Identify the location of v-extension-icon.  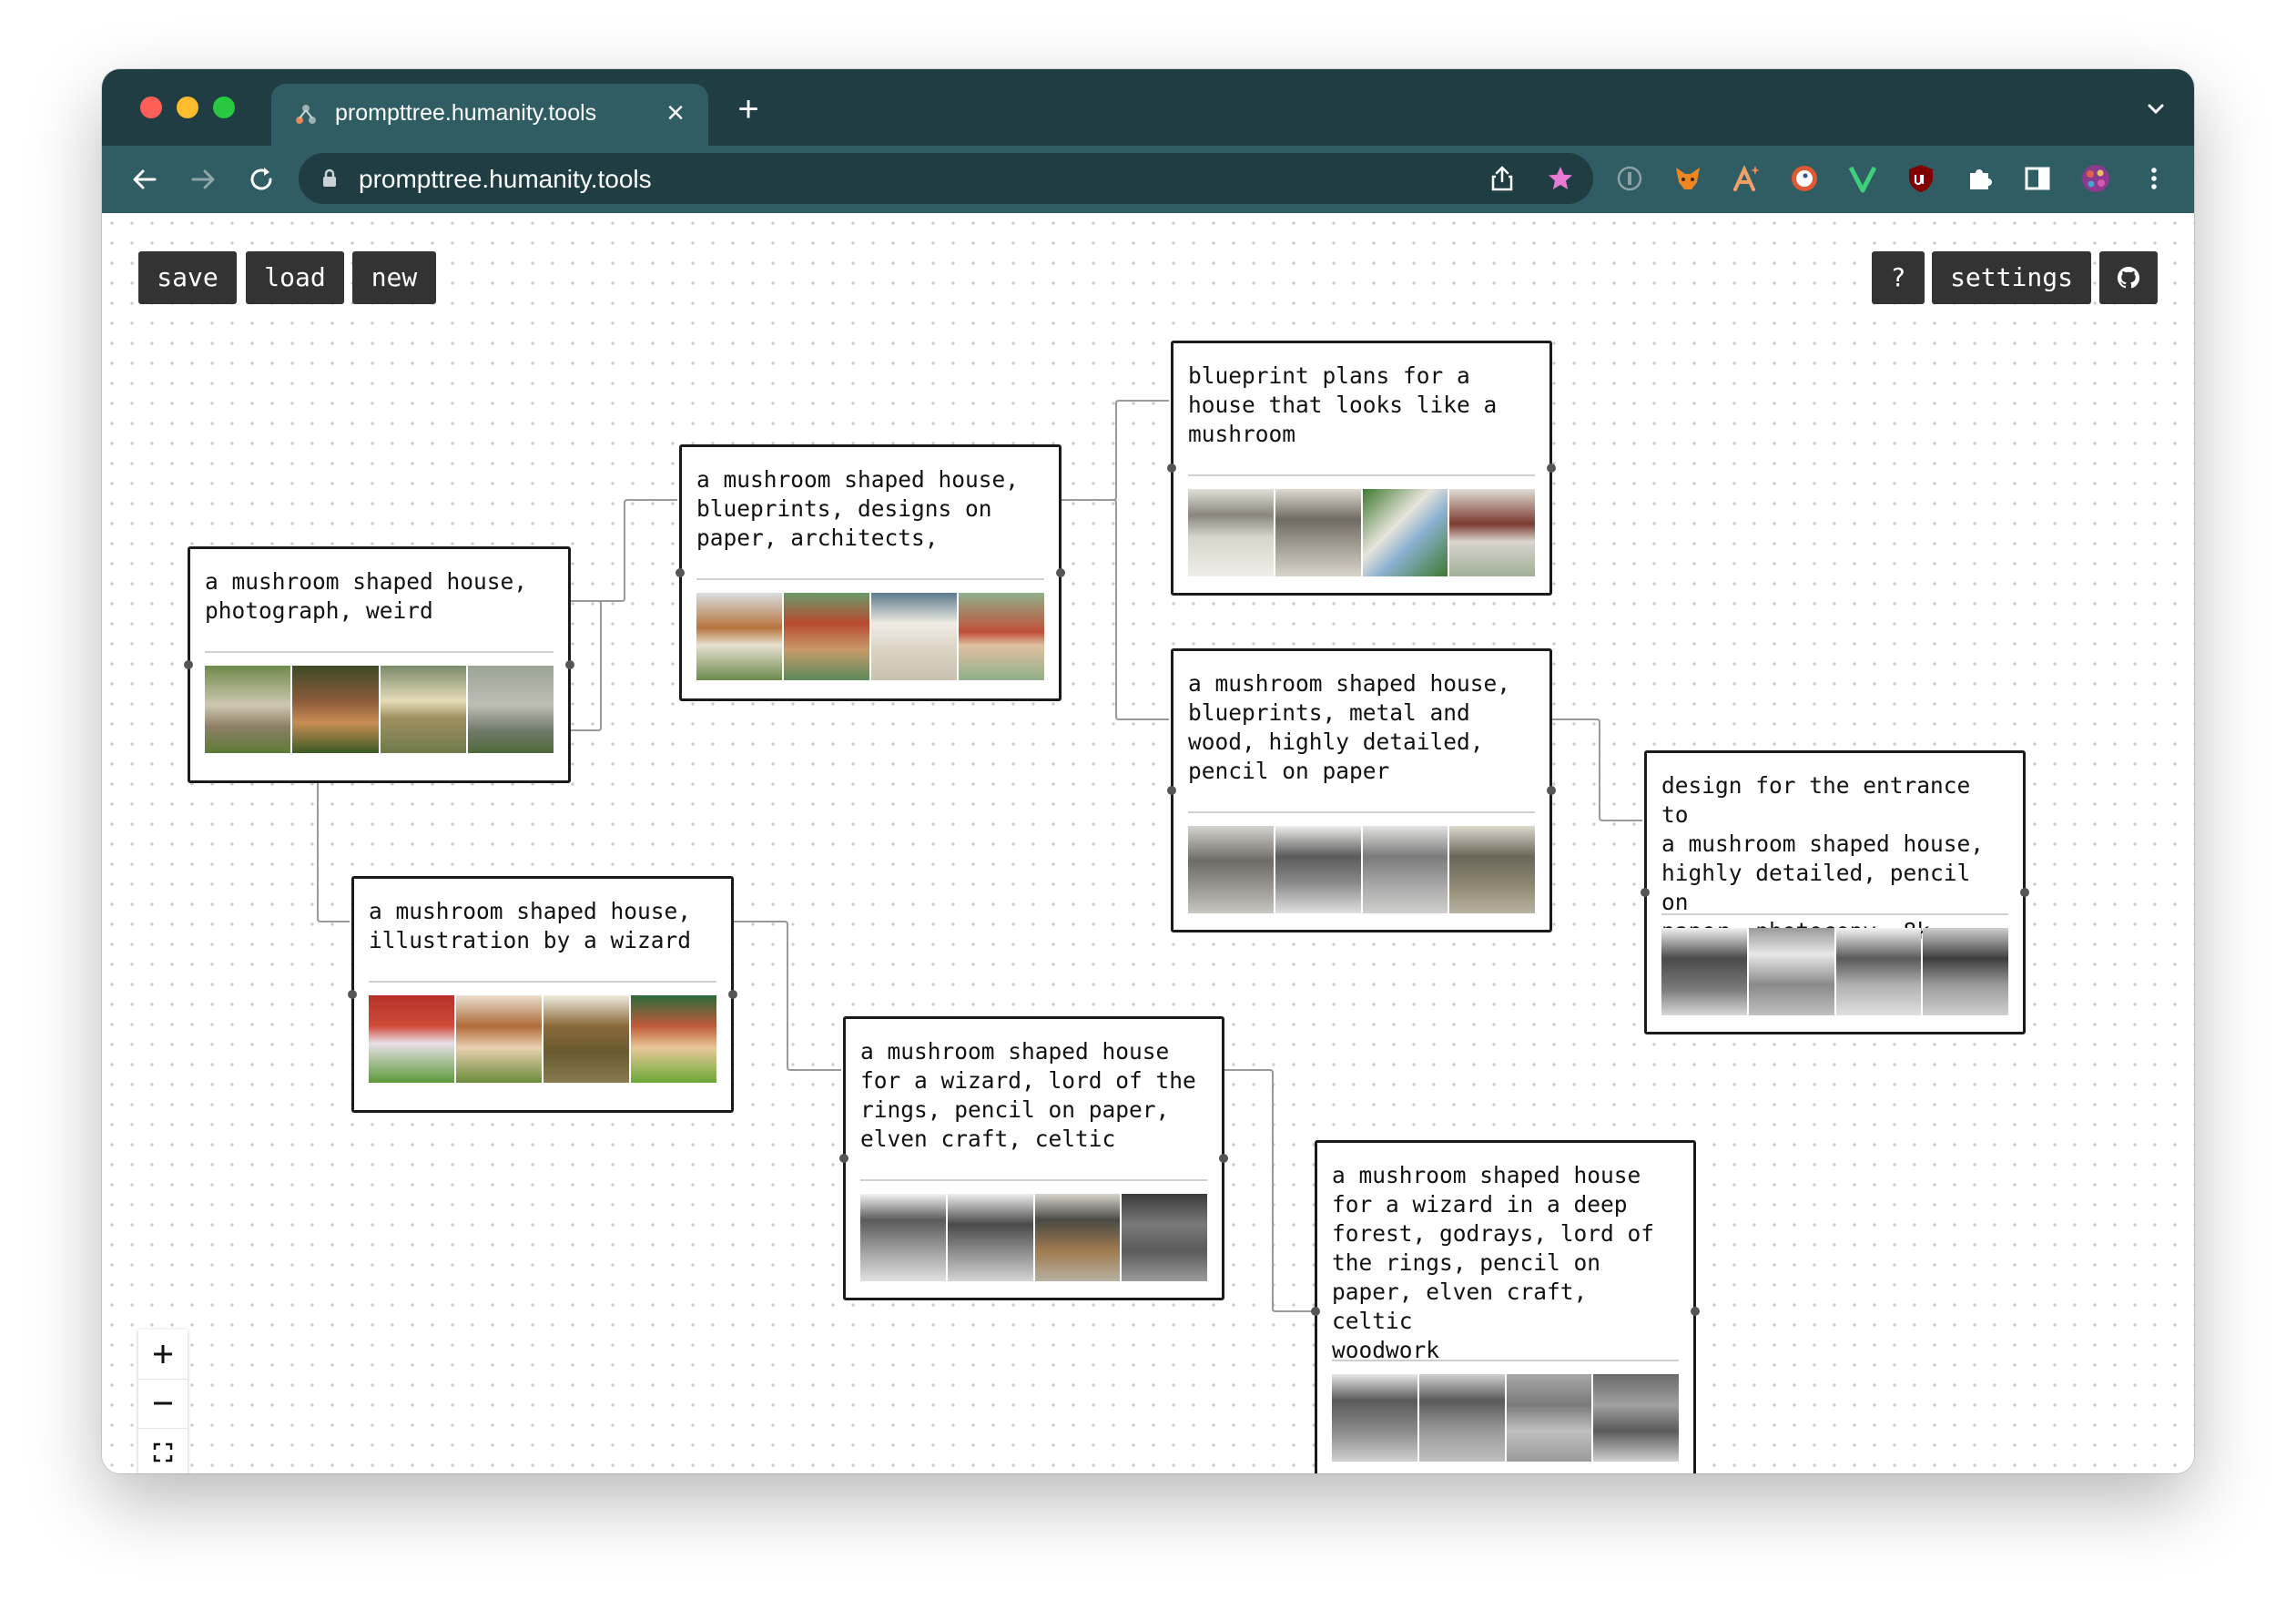
(1862, 178).